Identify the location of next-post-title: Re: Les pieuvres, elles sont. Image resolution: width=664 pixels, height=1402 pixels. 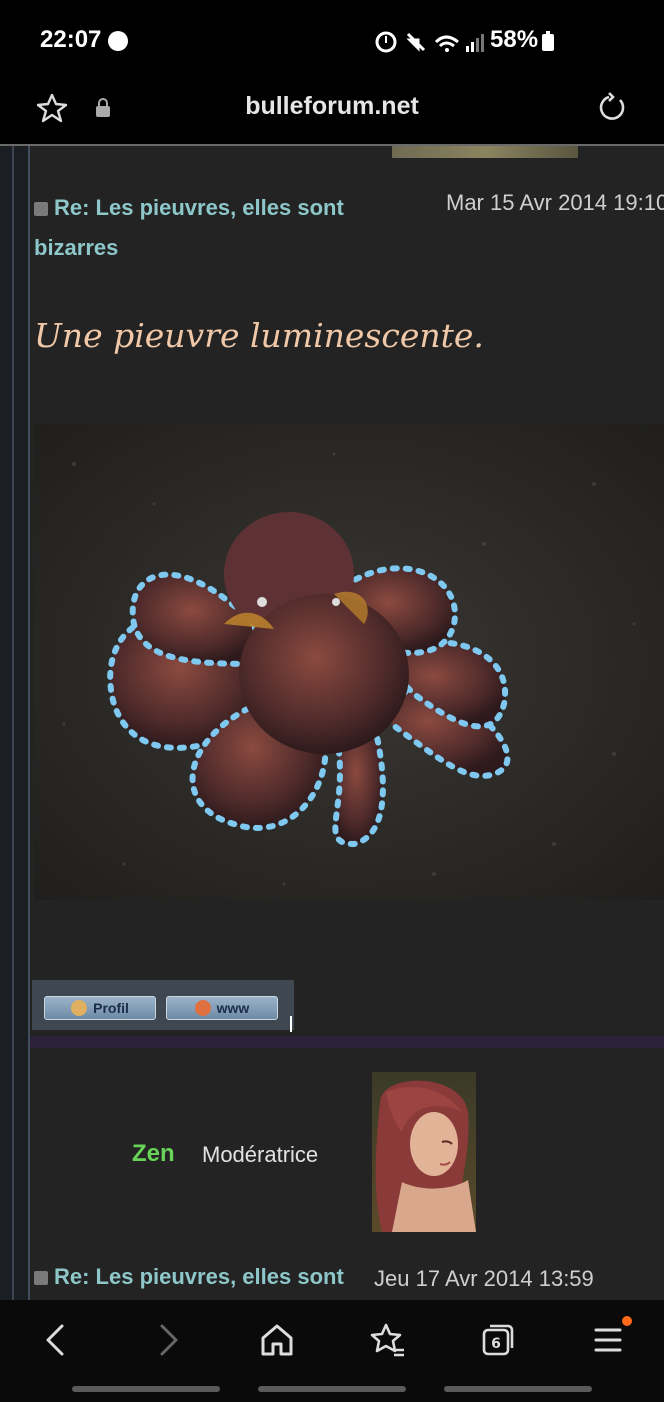
(189, 1277).